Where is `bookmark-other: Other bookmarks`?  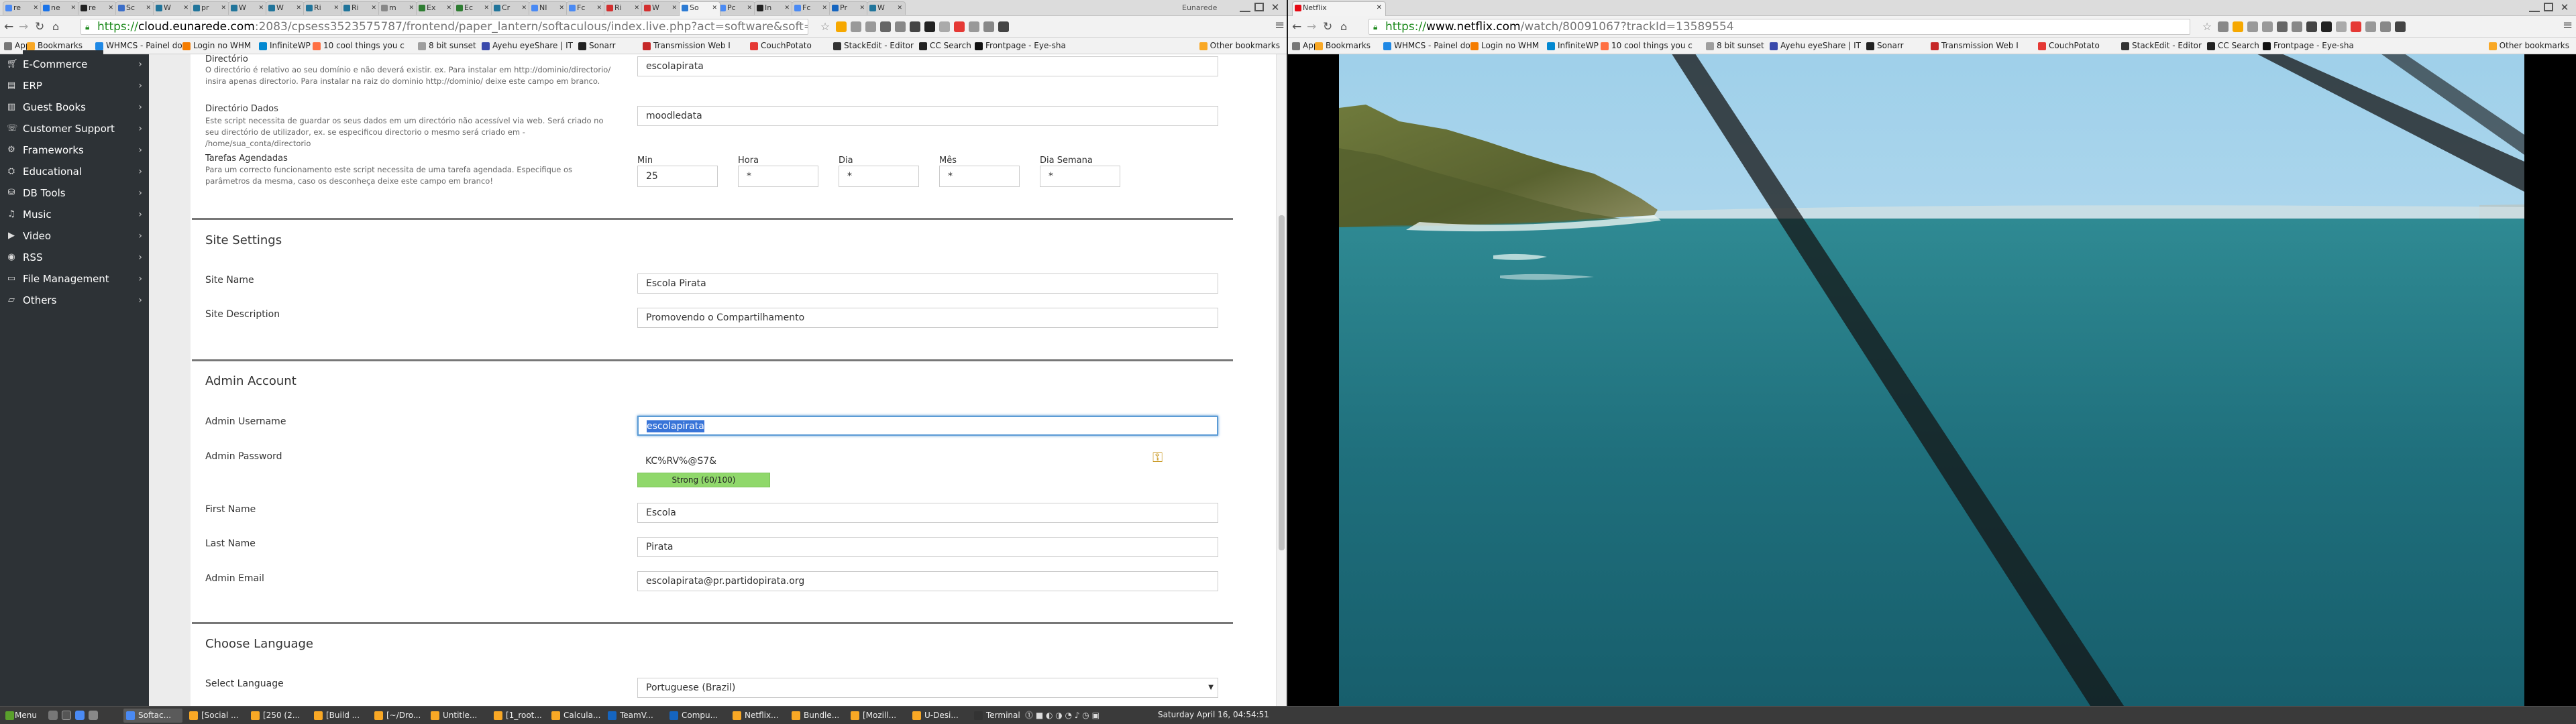 bookmark-other: Other bookmarks is located at coordinates (2528, 46).